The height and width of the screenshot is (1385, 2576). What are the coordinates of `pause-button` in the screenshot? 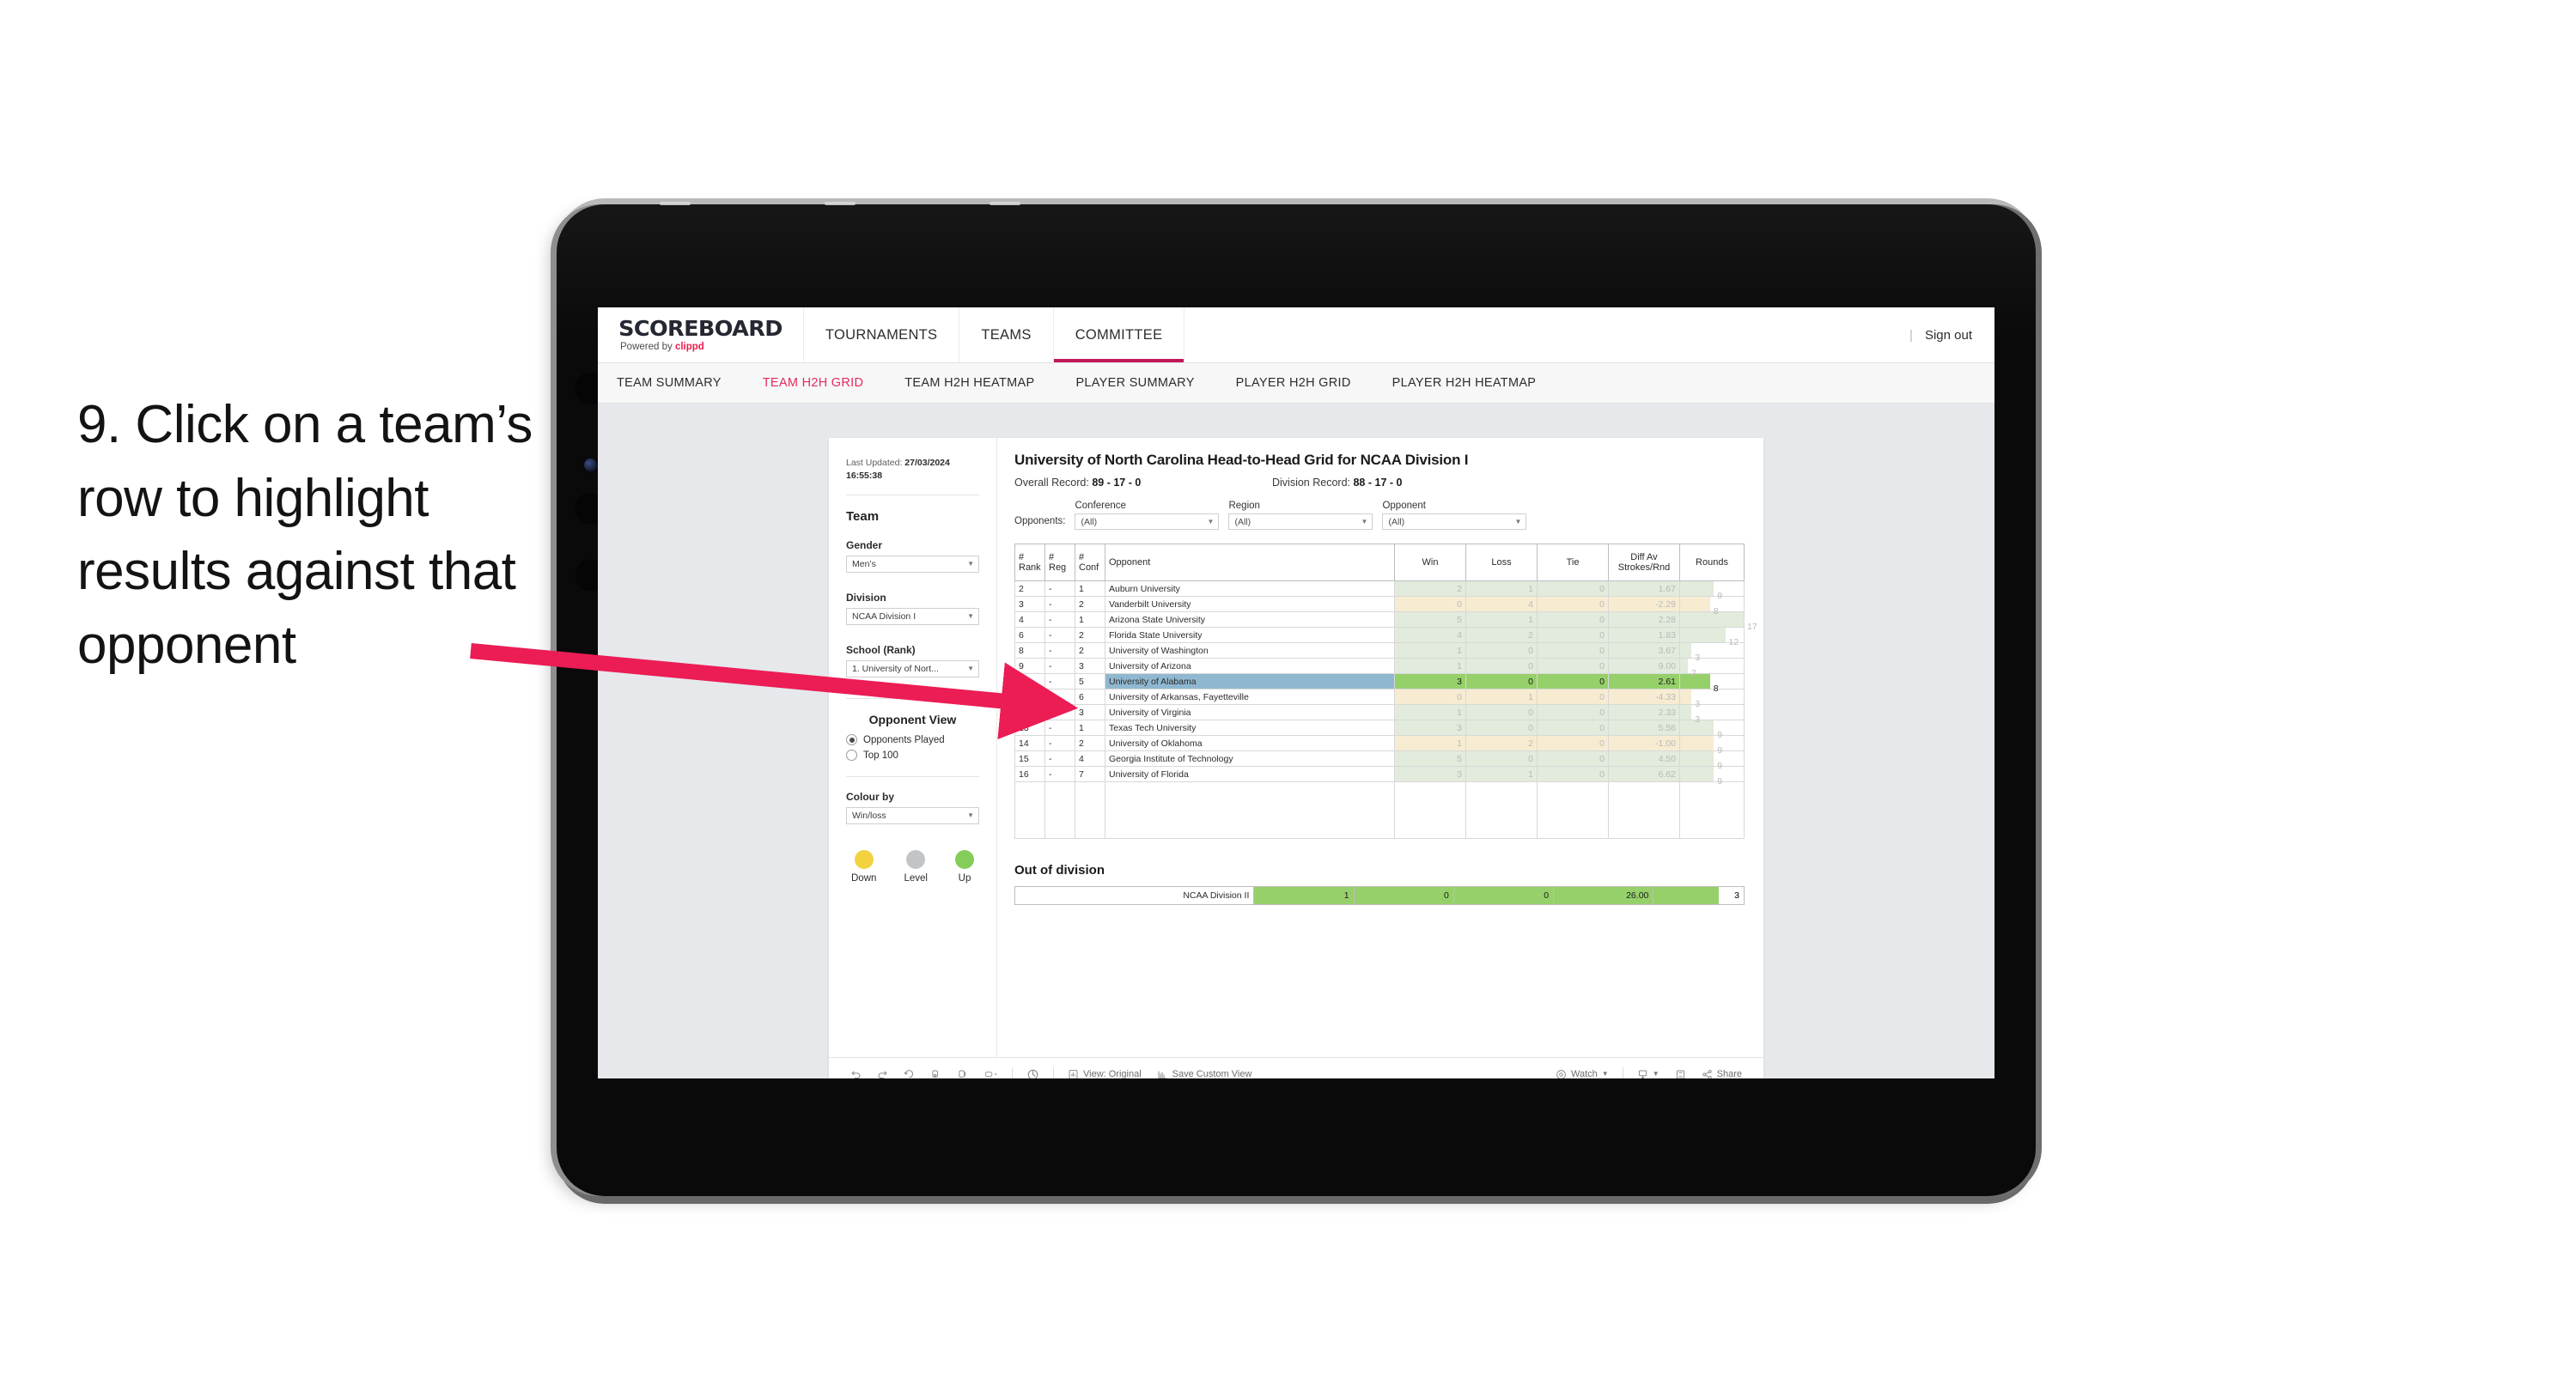 It's located at (962, 1074).